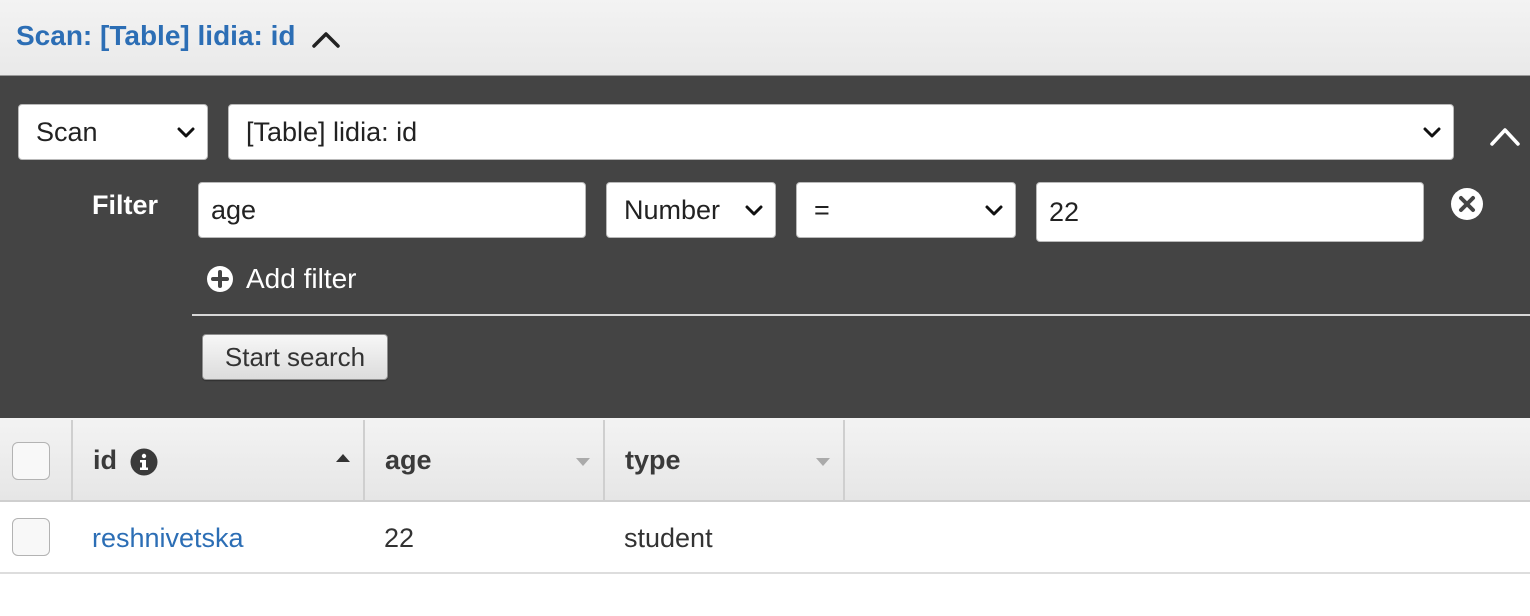 This screenshot has height=616, width=1530. I want to click on plus-circle-icon, so click(220, 279).